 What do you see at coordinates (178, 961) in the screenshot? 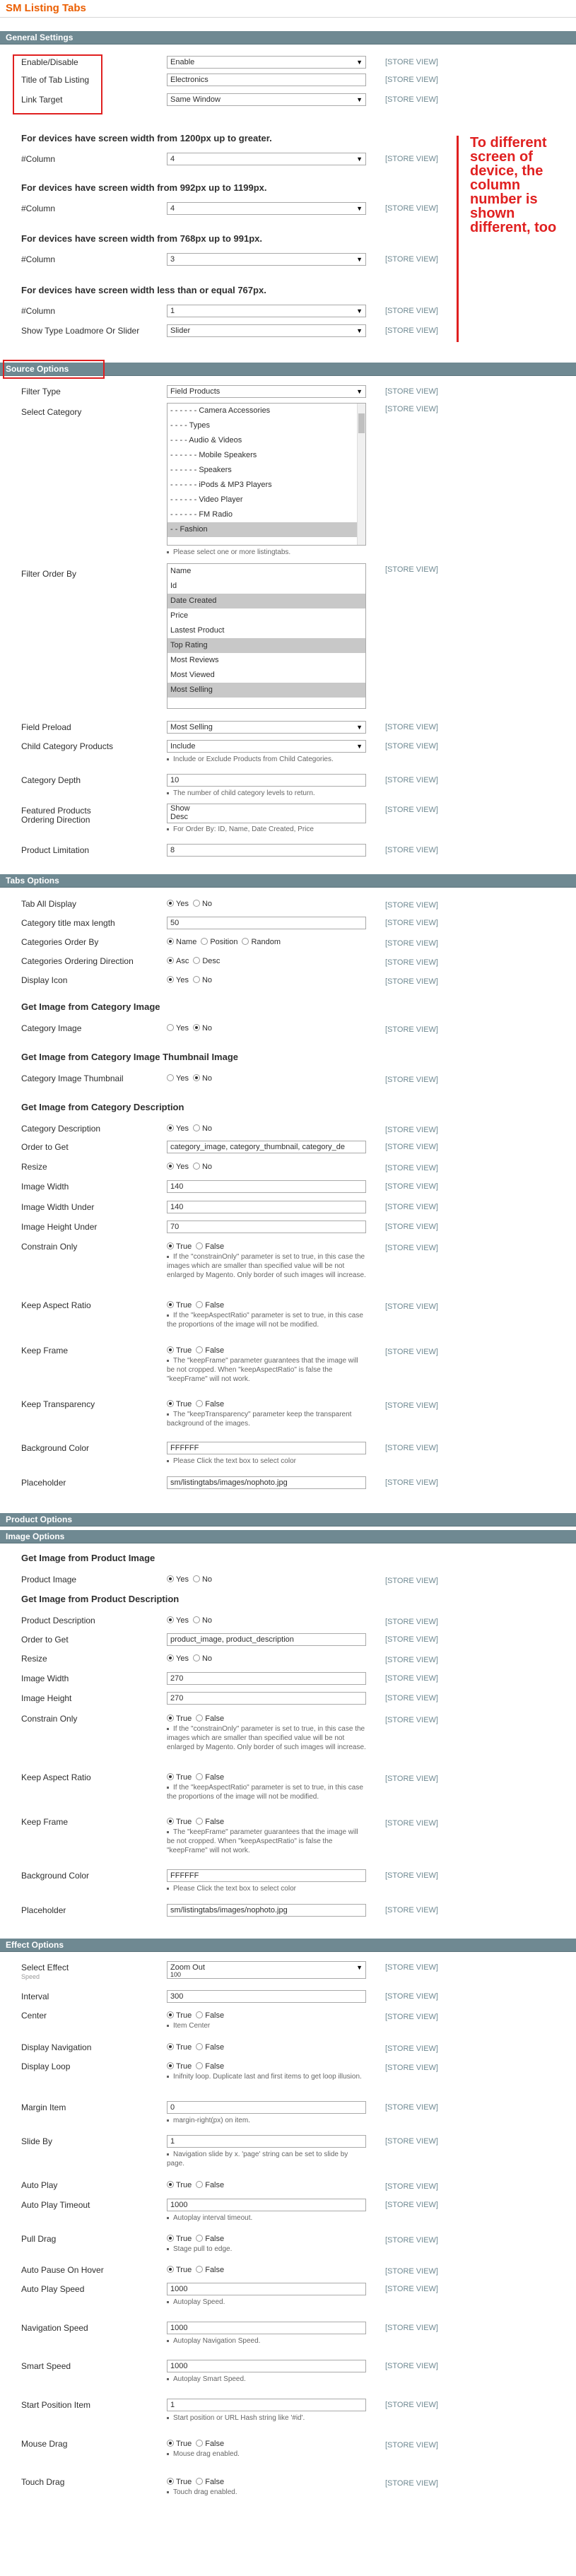
I see `radio-option: Asc` at bounding box center [178, 961].